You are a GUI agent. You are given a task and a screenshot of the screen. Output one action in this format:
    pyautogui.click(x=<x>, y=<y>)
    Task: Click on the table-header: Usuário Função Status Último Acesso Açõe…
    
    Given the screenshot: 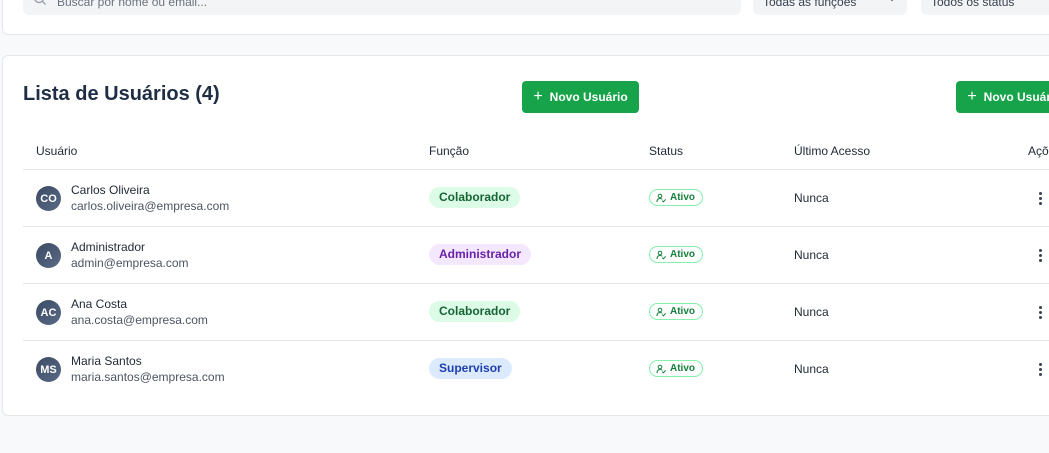 What is the action you would take?
    pyautogui.click(x=536, y=152)
    